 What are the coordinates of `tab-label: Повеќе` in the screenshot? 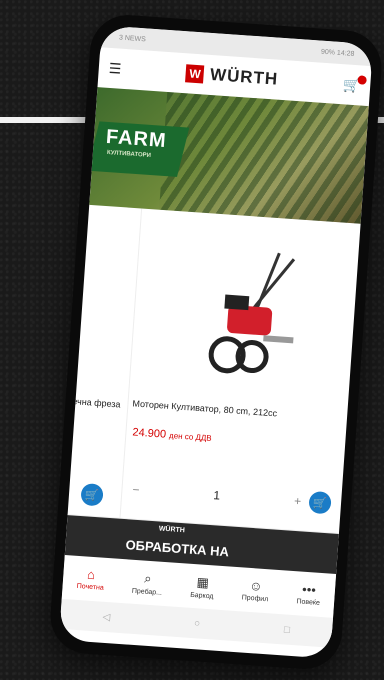 It's located at (308, 602).